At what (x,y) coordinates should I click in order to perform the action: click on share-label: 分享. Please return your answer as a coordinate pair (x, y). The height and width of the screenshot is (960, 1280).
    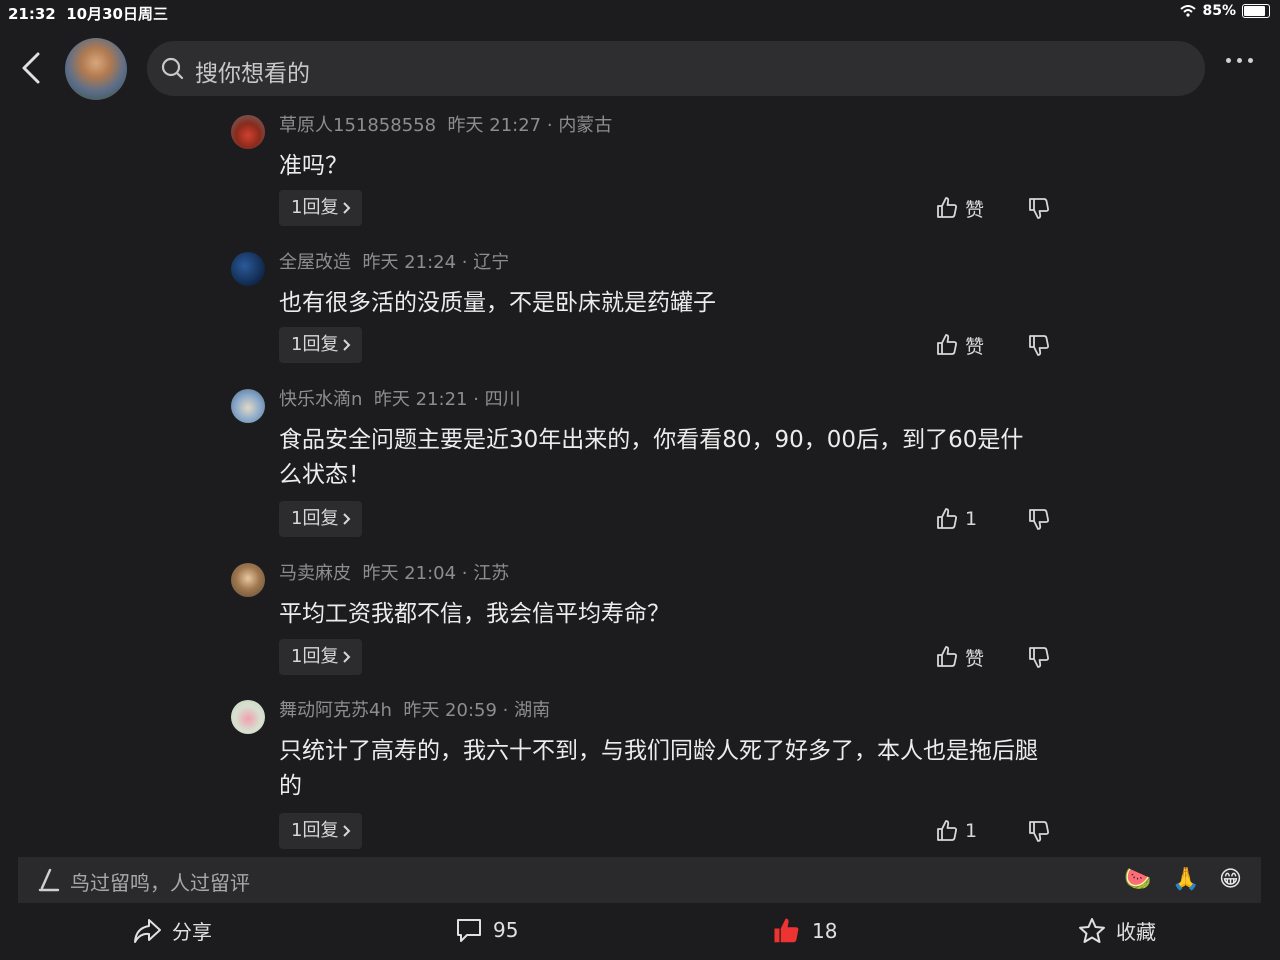
    Looking at the image, I should click on (192, 932).